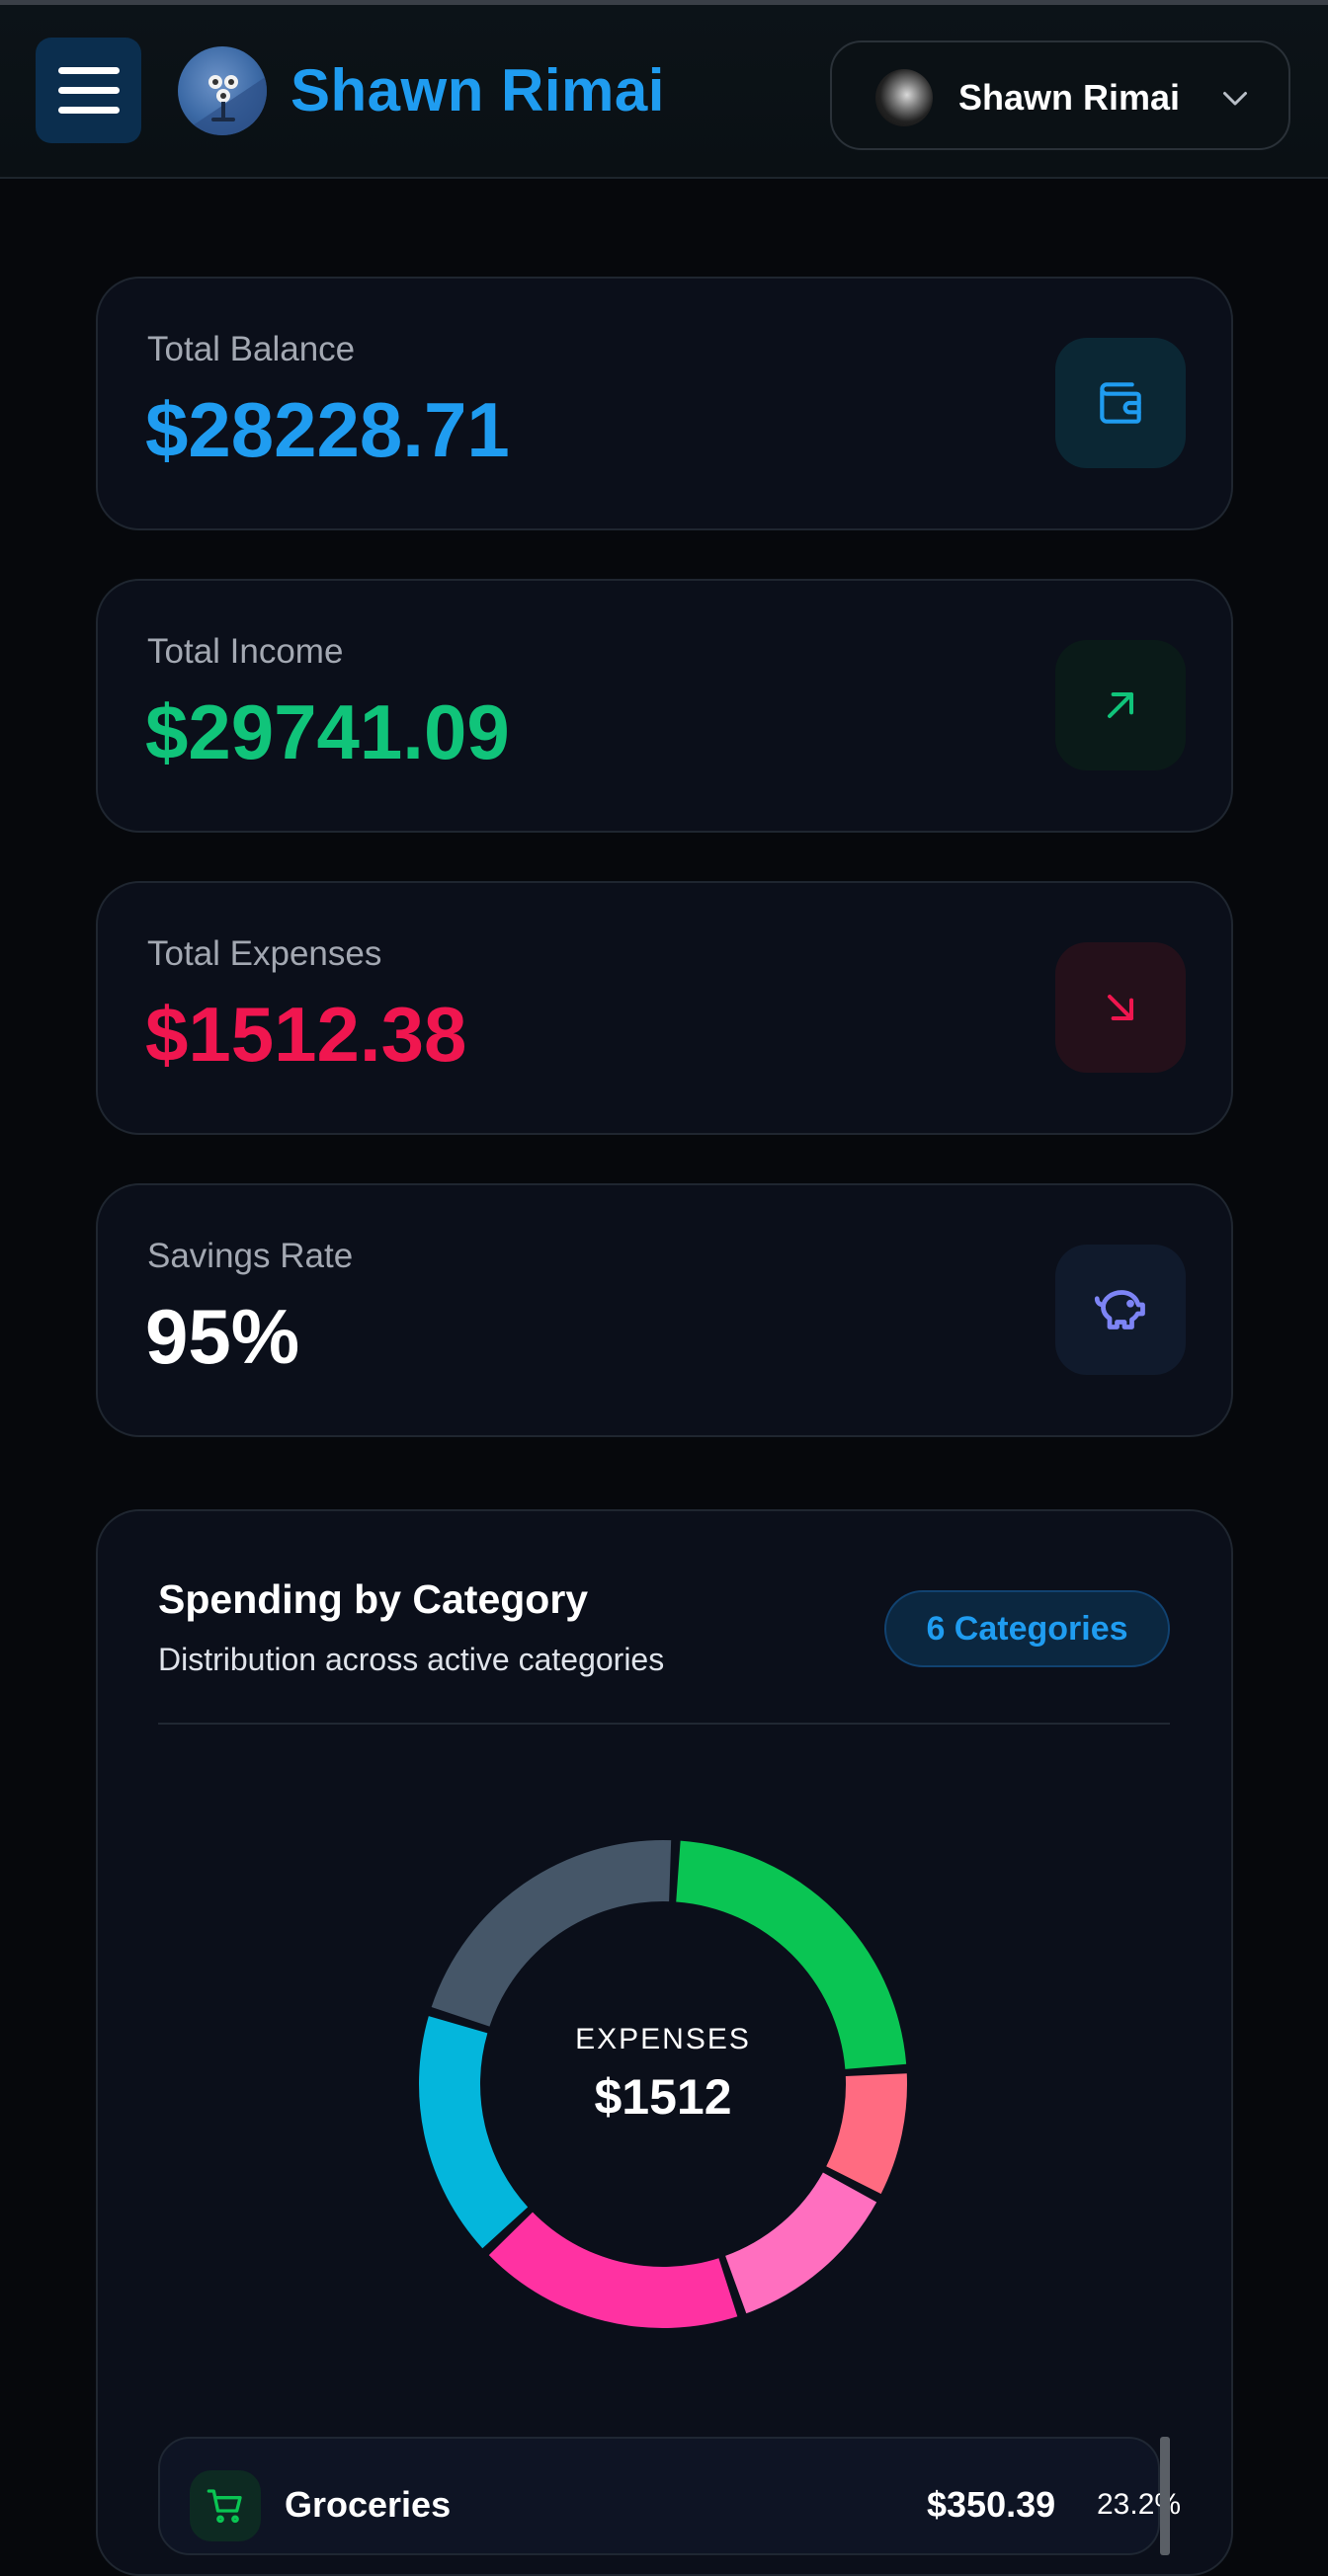 The width and height of the screenshot is (1328, 2576). Describe the element at coordinates (1120, 705) in the screenshot. I see `arrow-up-right-icon` at that location.